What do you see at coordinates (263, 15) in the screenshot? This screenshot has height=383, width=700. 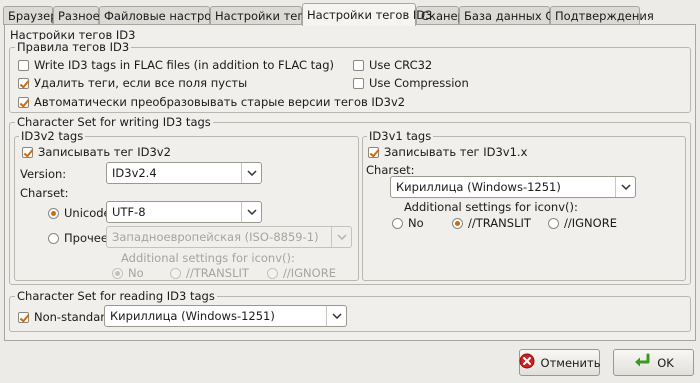 I see `tab-tag-settings: Настройки тегов` at bounding box center [263, 15].